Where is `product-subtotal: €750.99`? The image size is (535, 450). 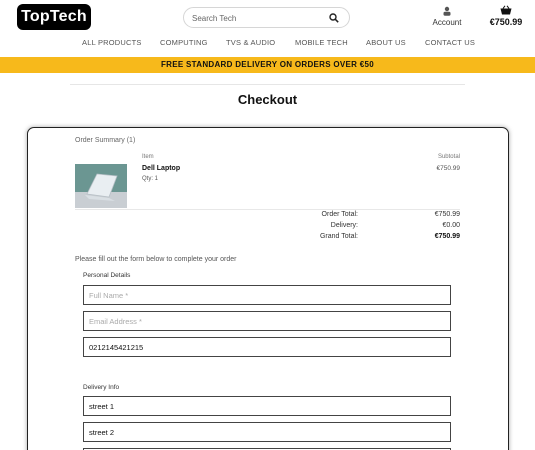
product-subtotal: €750.99 is located at coordinates (448, 168).